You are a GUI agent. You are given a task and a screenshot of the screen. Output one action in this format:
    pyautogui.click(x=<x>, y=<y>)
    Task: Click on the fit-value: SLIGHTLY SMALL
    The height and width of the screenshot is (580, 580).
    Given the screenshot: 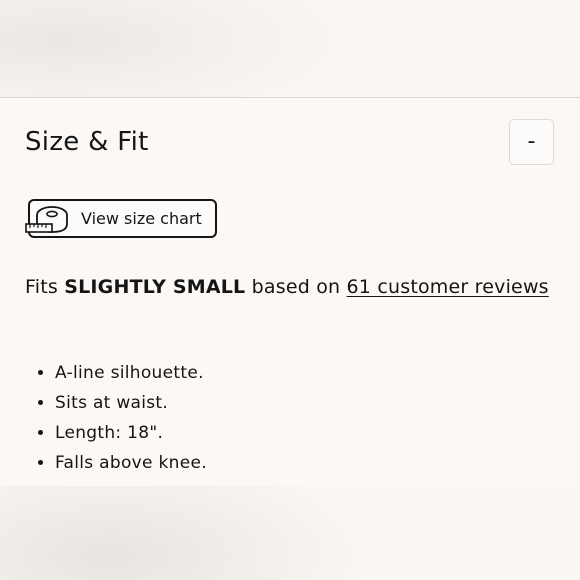 What is the action you would take?
    pyautogui.click(x=155, y=287)
    